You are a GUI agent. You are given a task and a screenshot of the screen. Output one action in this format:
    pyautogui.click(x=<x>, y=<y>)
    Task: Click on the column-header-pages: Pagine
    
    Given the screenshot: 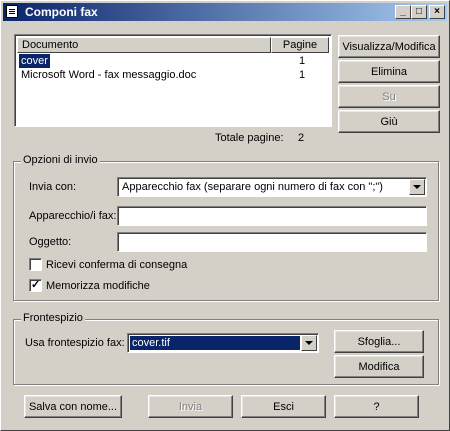 What is the action you would take?
    pyautogui.click(x=300, y=45)
    